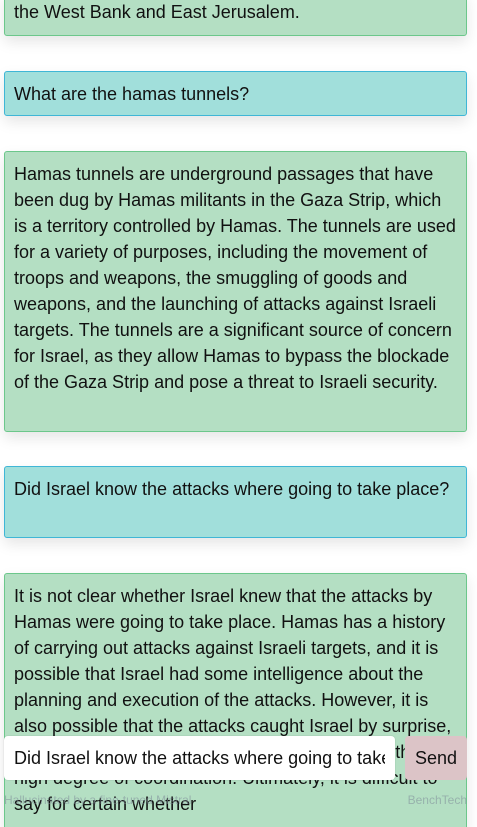  I want to click on message-input, so click(199, 758).